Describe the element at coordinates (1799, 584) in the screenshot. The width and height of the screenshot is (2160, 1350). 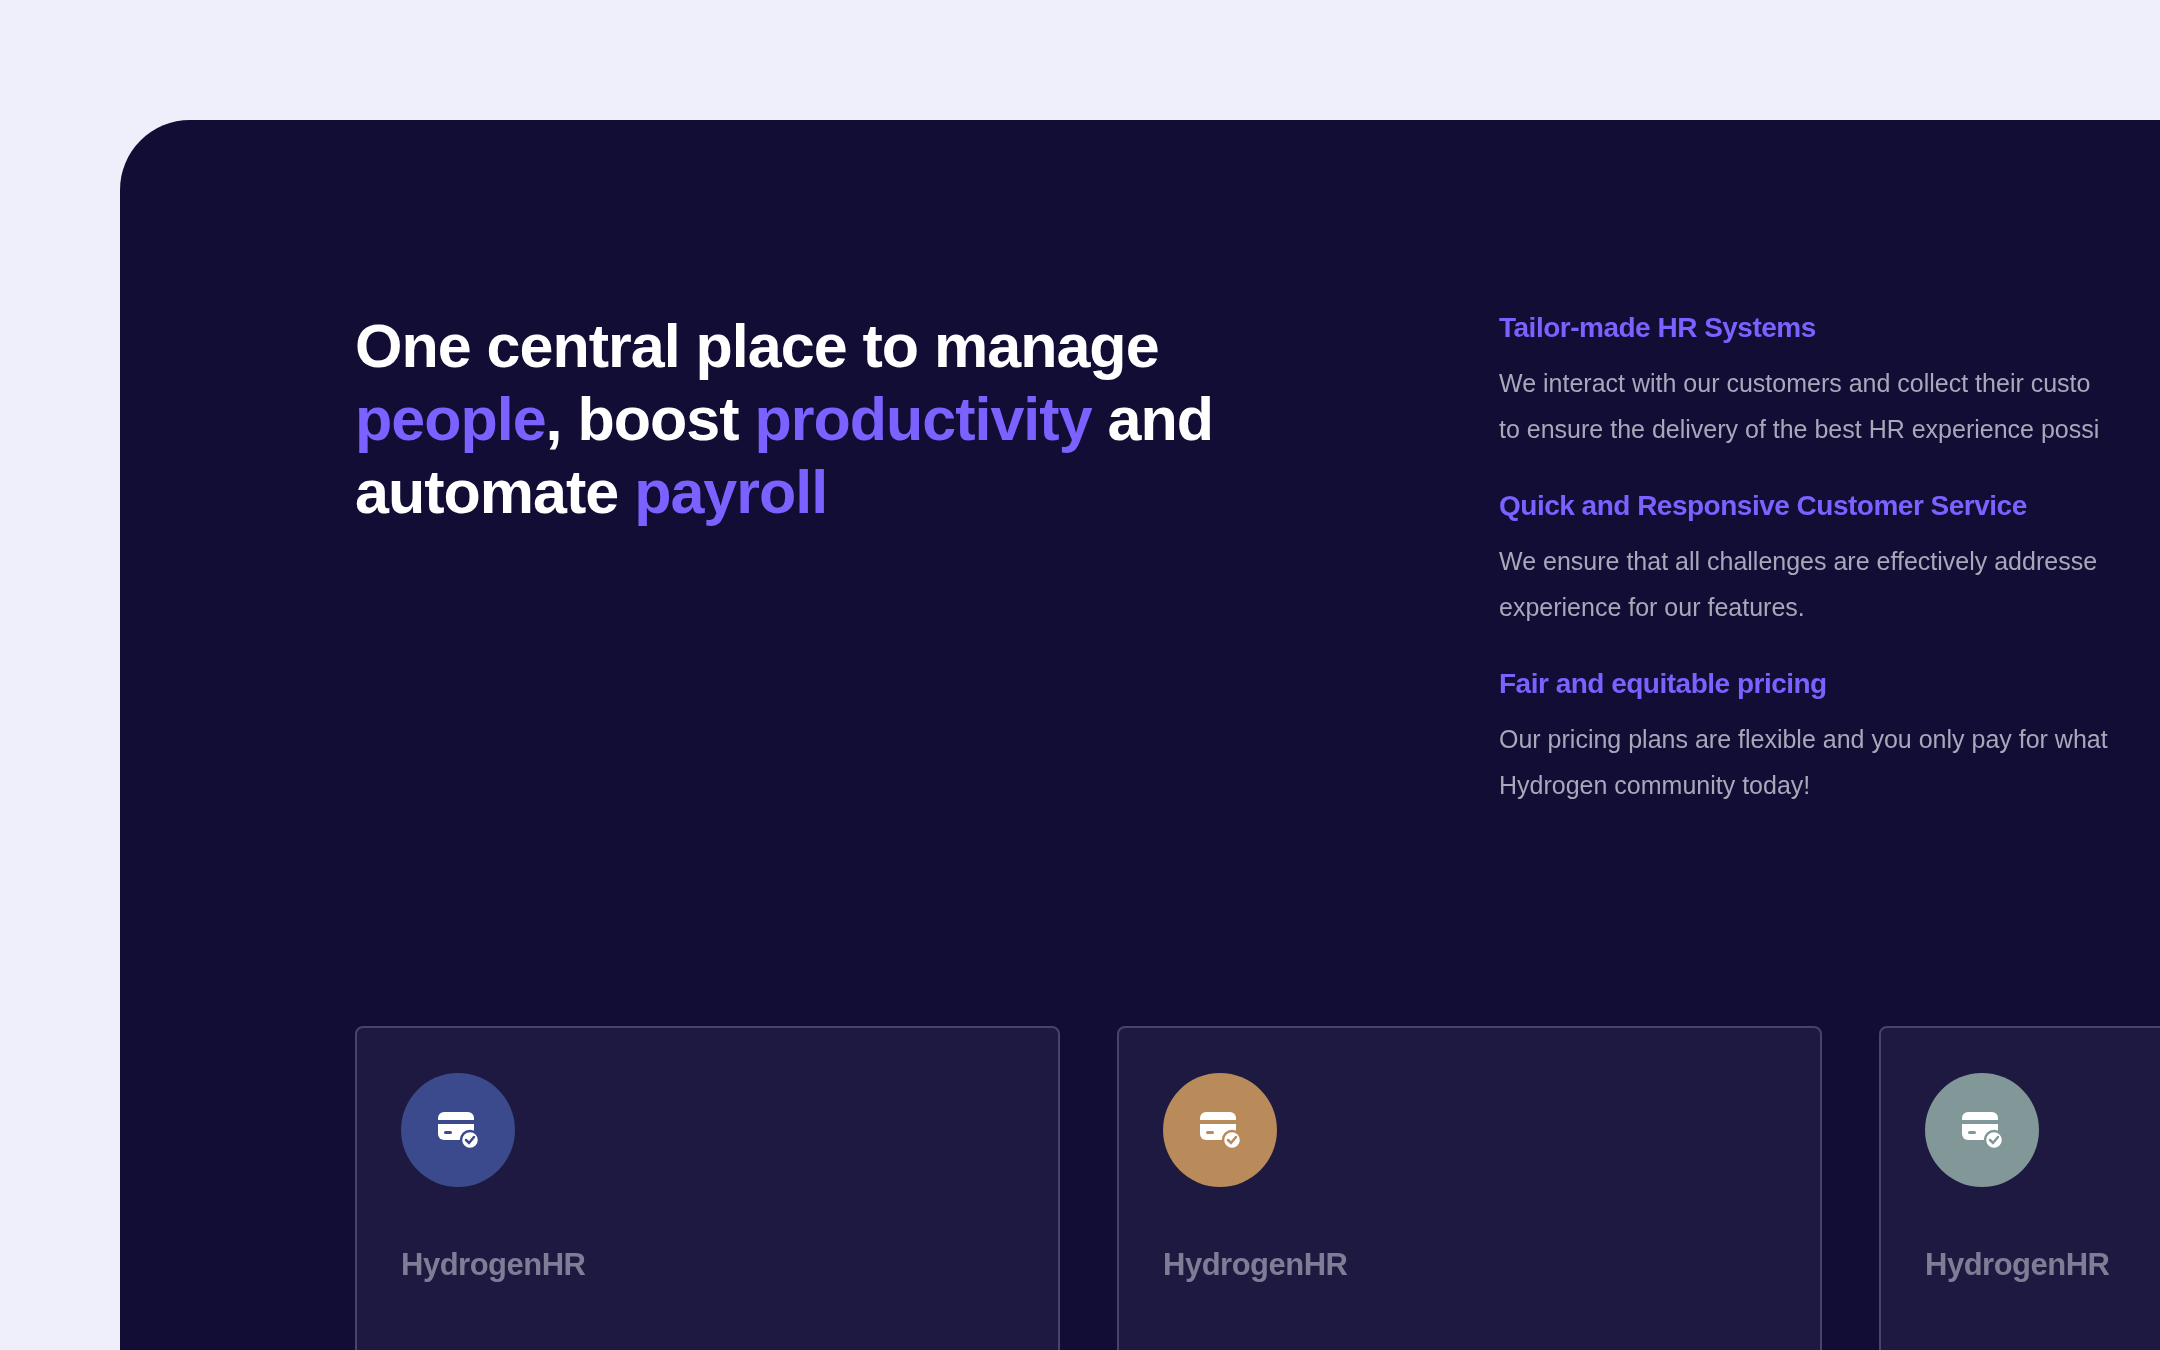
I see `feature-description: We ensure that all challenges are effectively addresse experience for our features.` at that location.